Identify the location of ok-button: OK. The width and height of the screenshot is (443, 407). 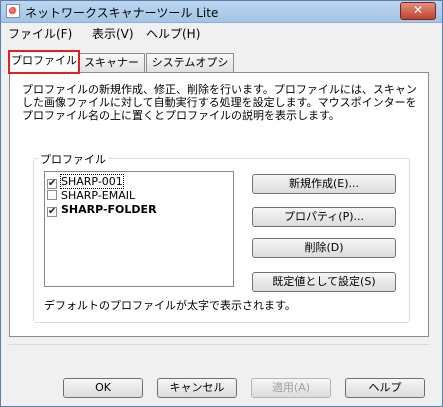
(103, 388).